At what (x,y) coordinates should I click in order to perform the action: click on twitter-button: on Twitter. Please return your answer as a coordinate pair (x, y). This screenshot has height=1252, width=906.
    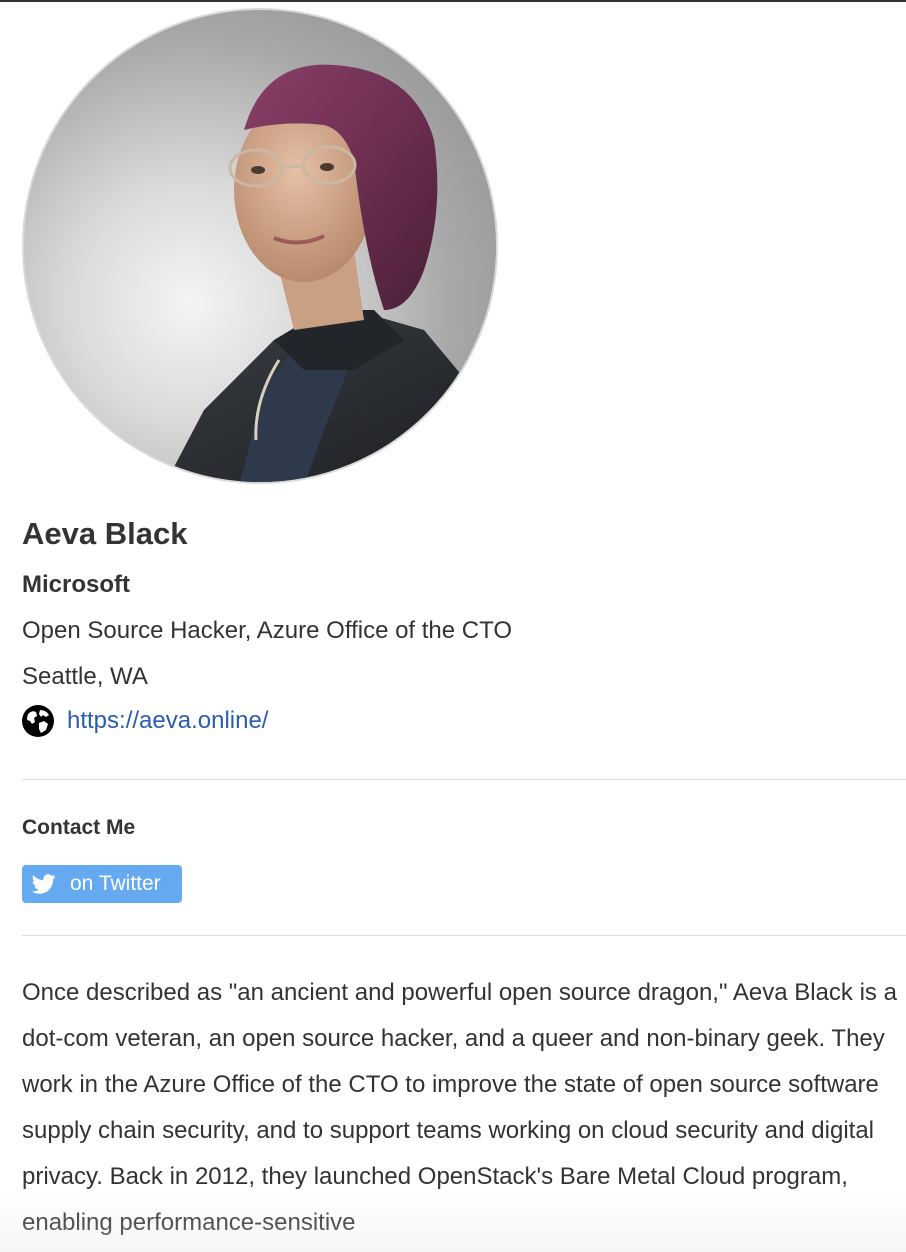
    Looking at the image, I should click on (102, 884).